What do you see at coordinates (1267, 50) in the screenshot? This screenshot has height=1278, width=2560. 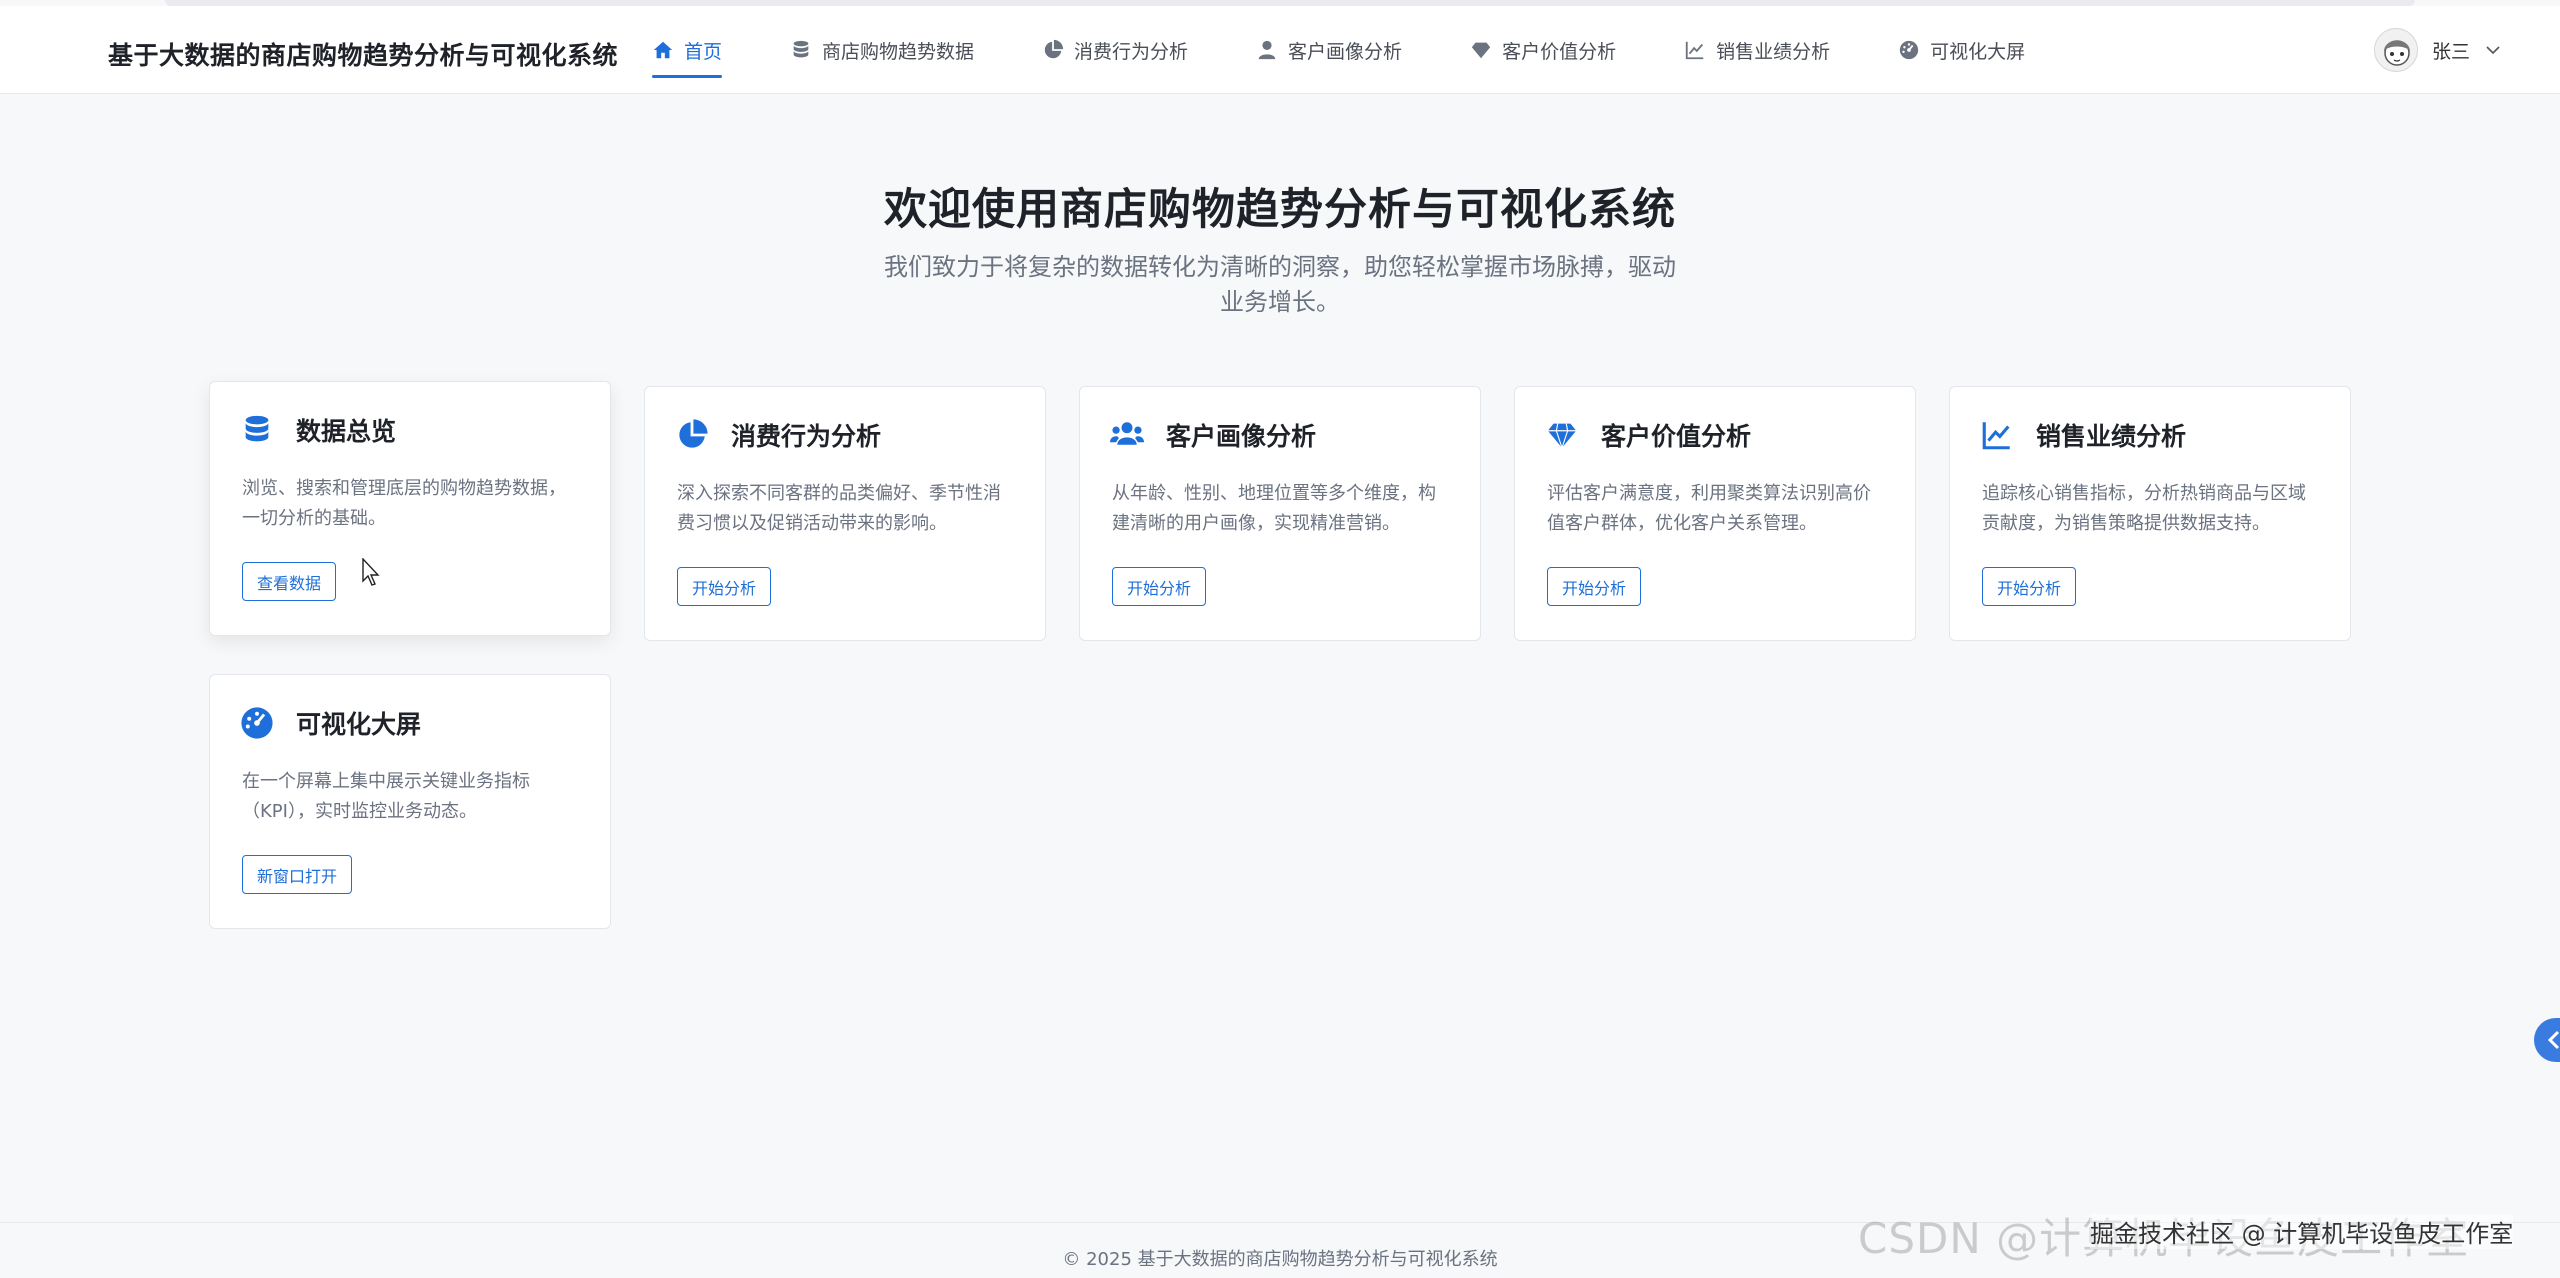 I see `user-icon` at bounding box center [1267, 50].